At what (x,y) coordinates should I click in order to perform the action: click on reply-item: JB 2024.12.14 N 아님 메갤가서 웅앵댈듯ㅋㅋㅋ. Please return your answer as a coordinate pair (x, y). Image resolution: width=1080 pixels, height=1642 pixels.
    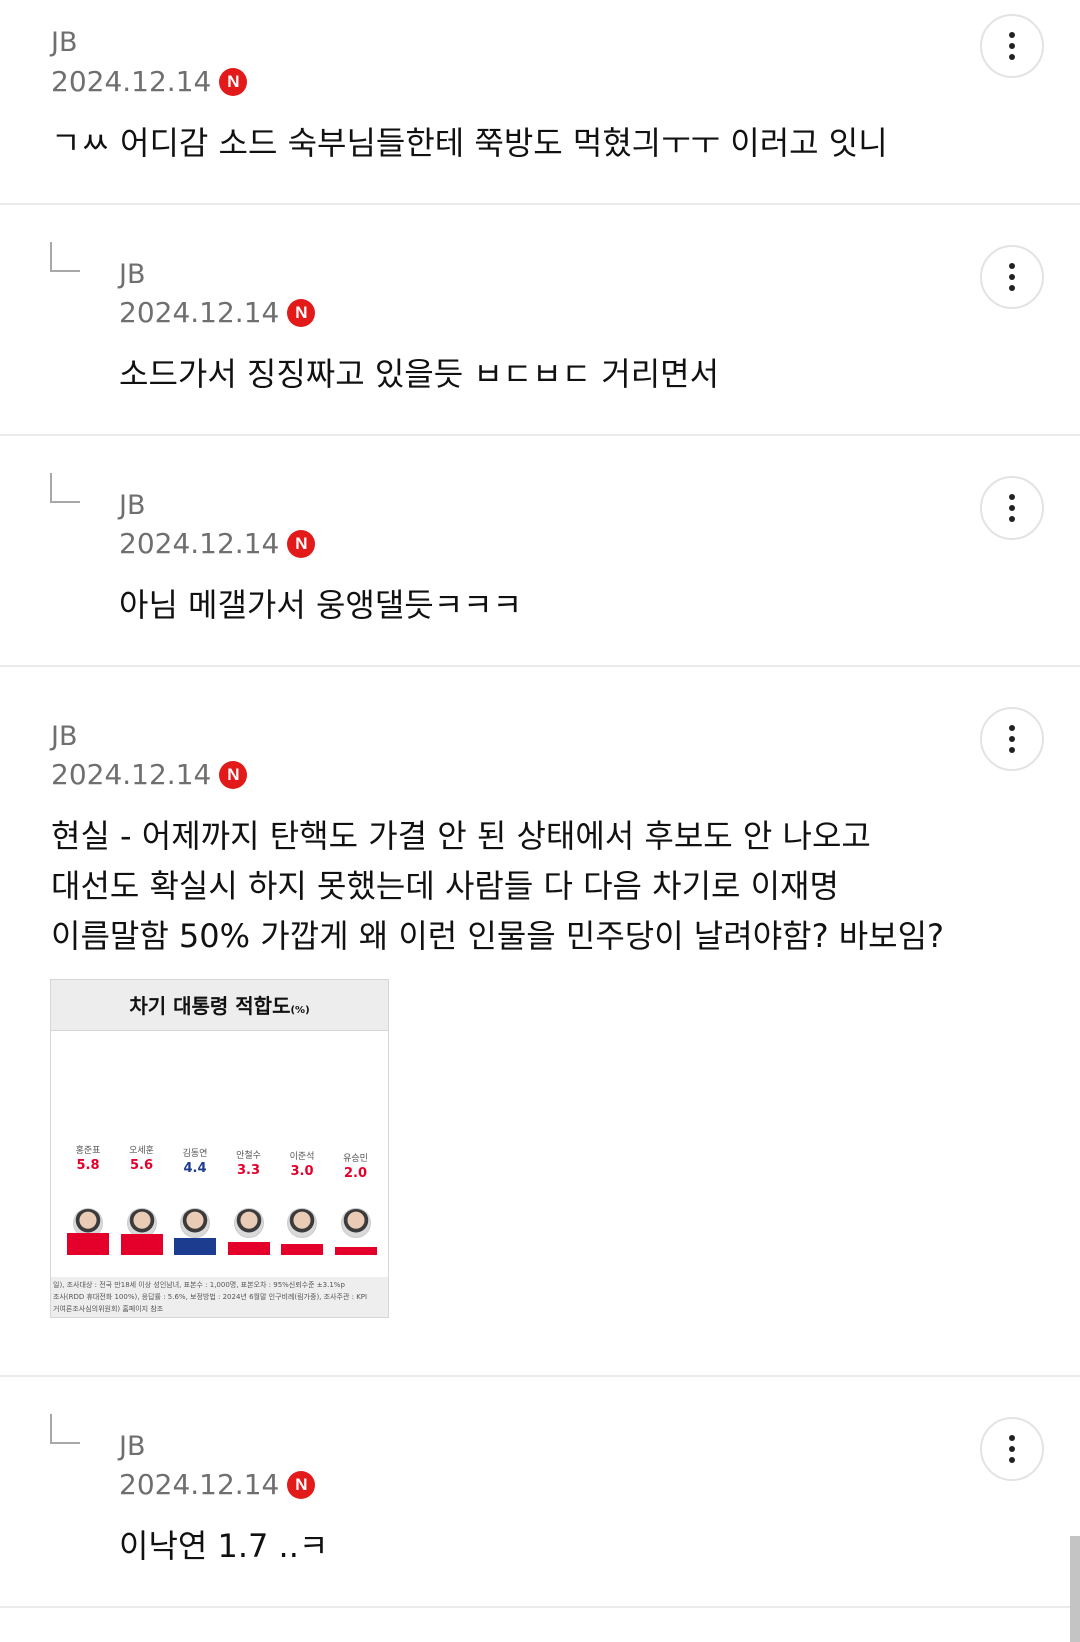
    Looking at the image, I should click on (540, 551).